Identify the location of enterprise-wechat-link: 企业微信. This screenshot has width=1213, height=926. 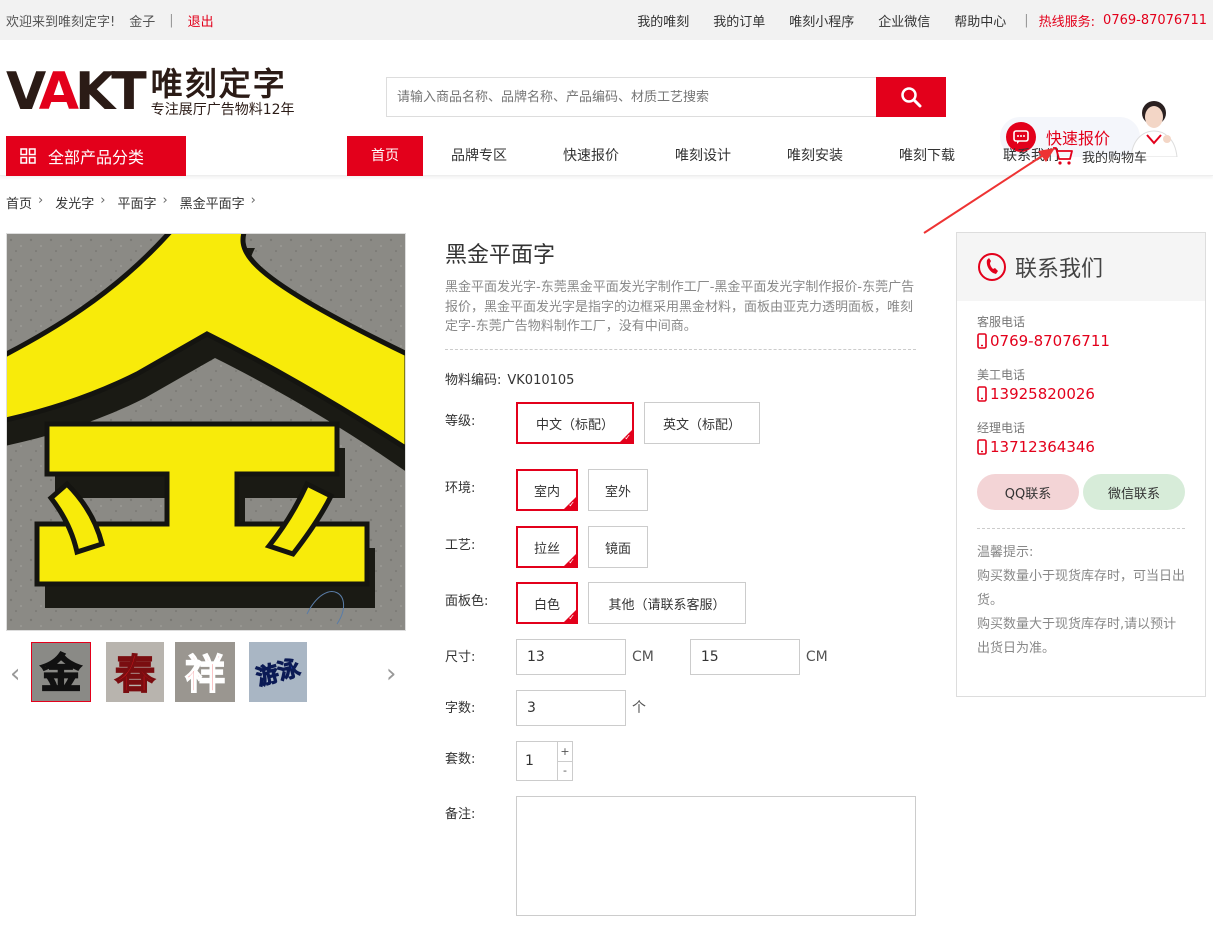
(904, 20).